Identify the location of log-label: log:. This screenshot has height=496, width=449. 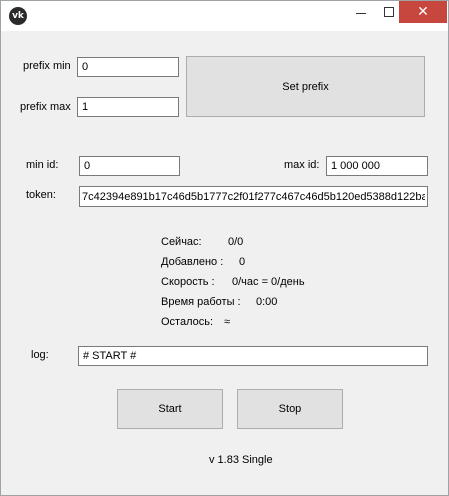
(40, 355).